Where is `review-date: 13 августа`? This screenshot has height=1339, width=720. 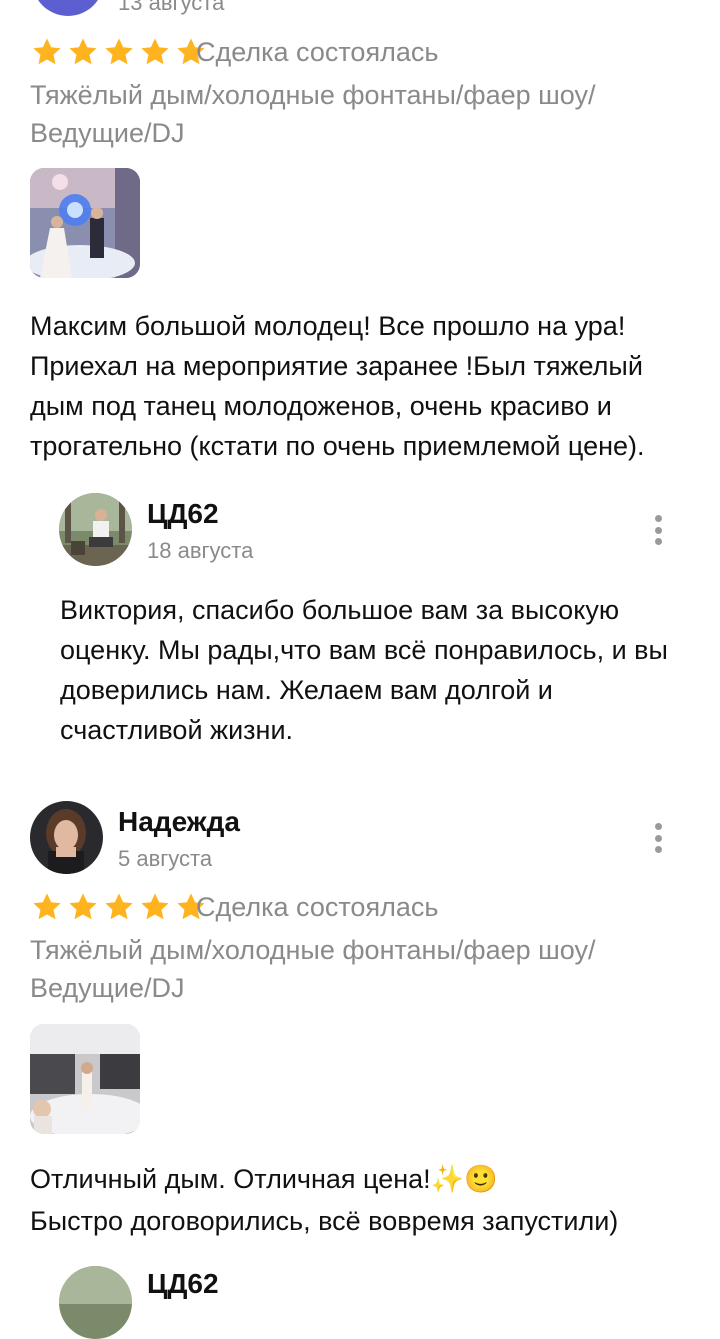 review-date: 13 августа is located at coordinates (171, 7).